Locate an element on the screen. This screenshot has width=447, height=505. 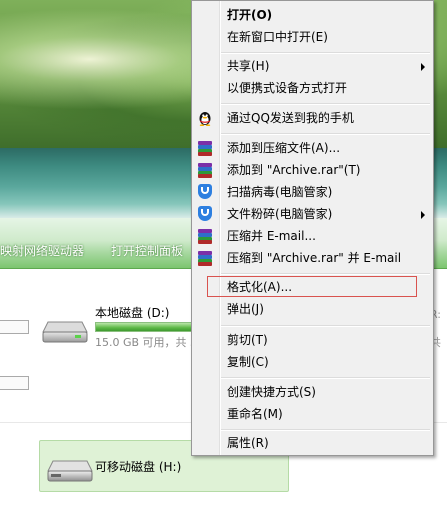
menu-item-compress-rar-email: 压缩到 "Archive.rar" 并 E-mail is located at coordinates (312, 258).